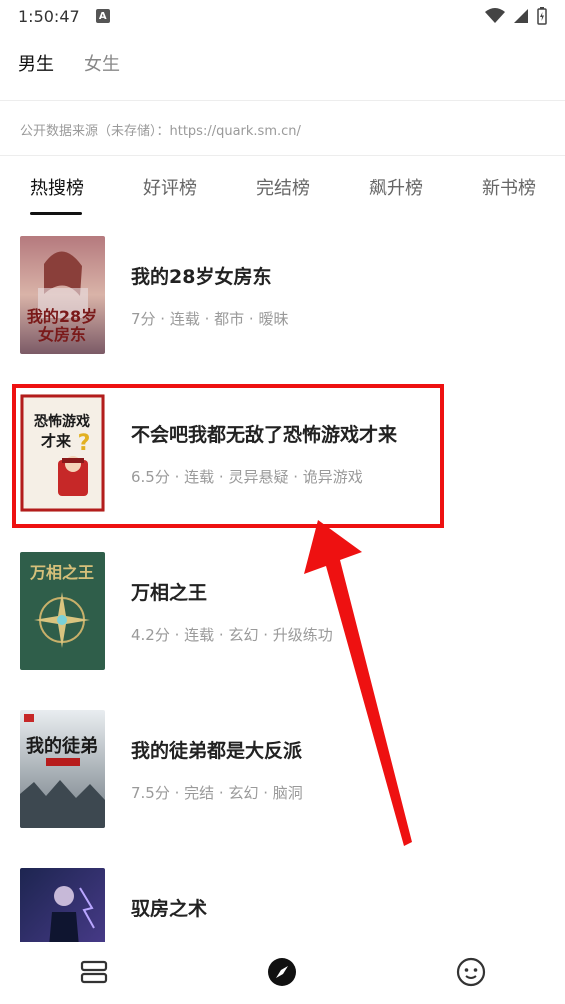  What do you see at coordinates (49, 16) in the screenshot?
I see `status-time: 1:50:47` at bounding box center [49, 16].